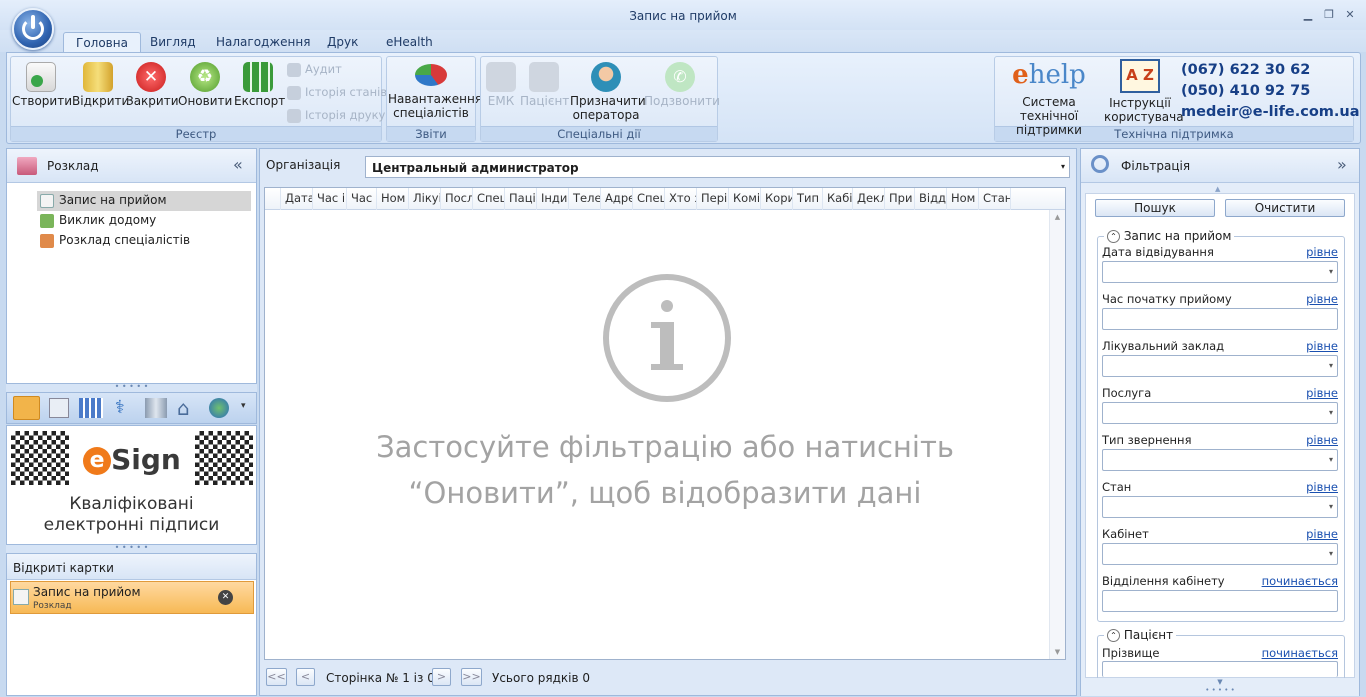  What do you see at coordinates (205, 84) in the screenshot?
I see `refresh-button: ♻ Оновити` at bounding box center [205, 84].